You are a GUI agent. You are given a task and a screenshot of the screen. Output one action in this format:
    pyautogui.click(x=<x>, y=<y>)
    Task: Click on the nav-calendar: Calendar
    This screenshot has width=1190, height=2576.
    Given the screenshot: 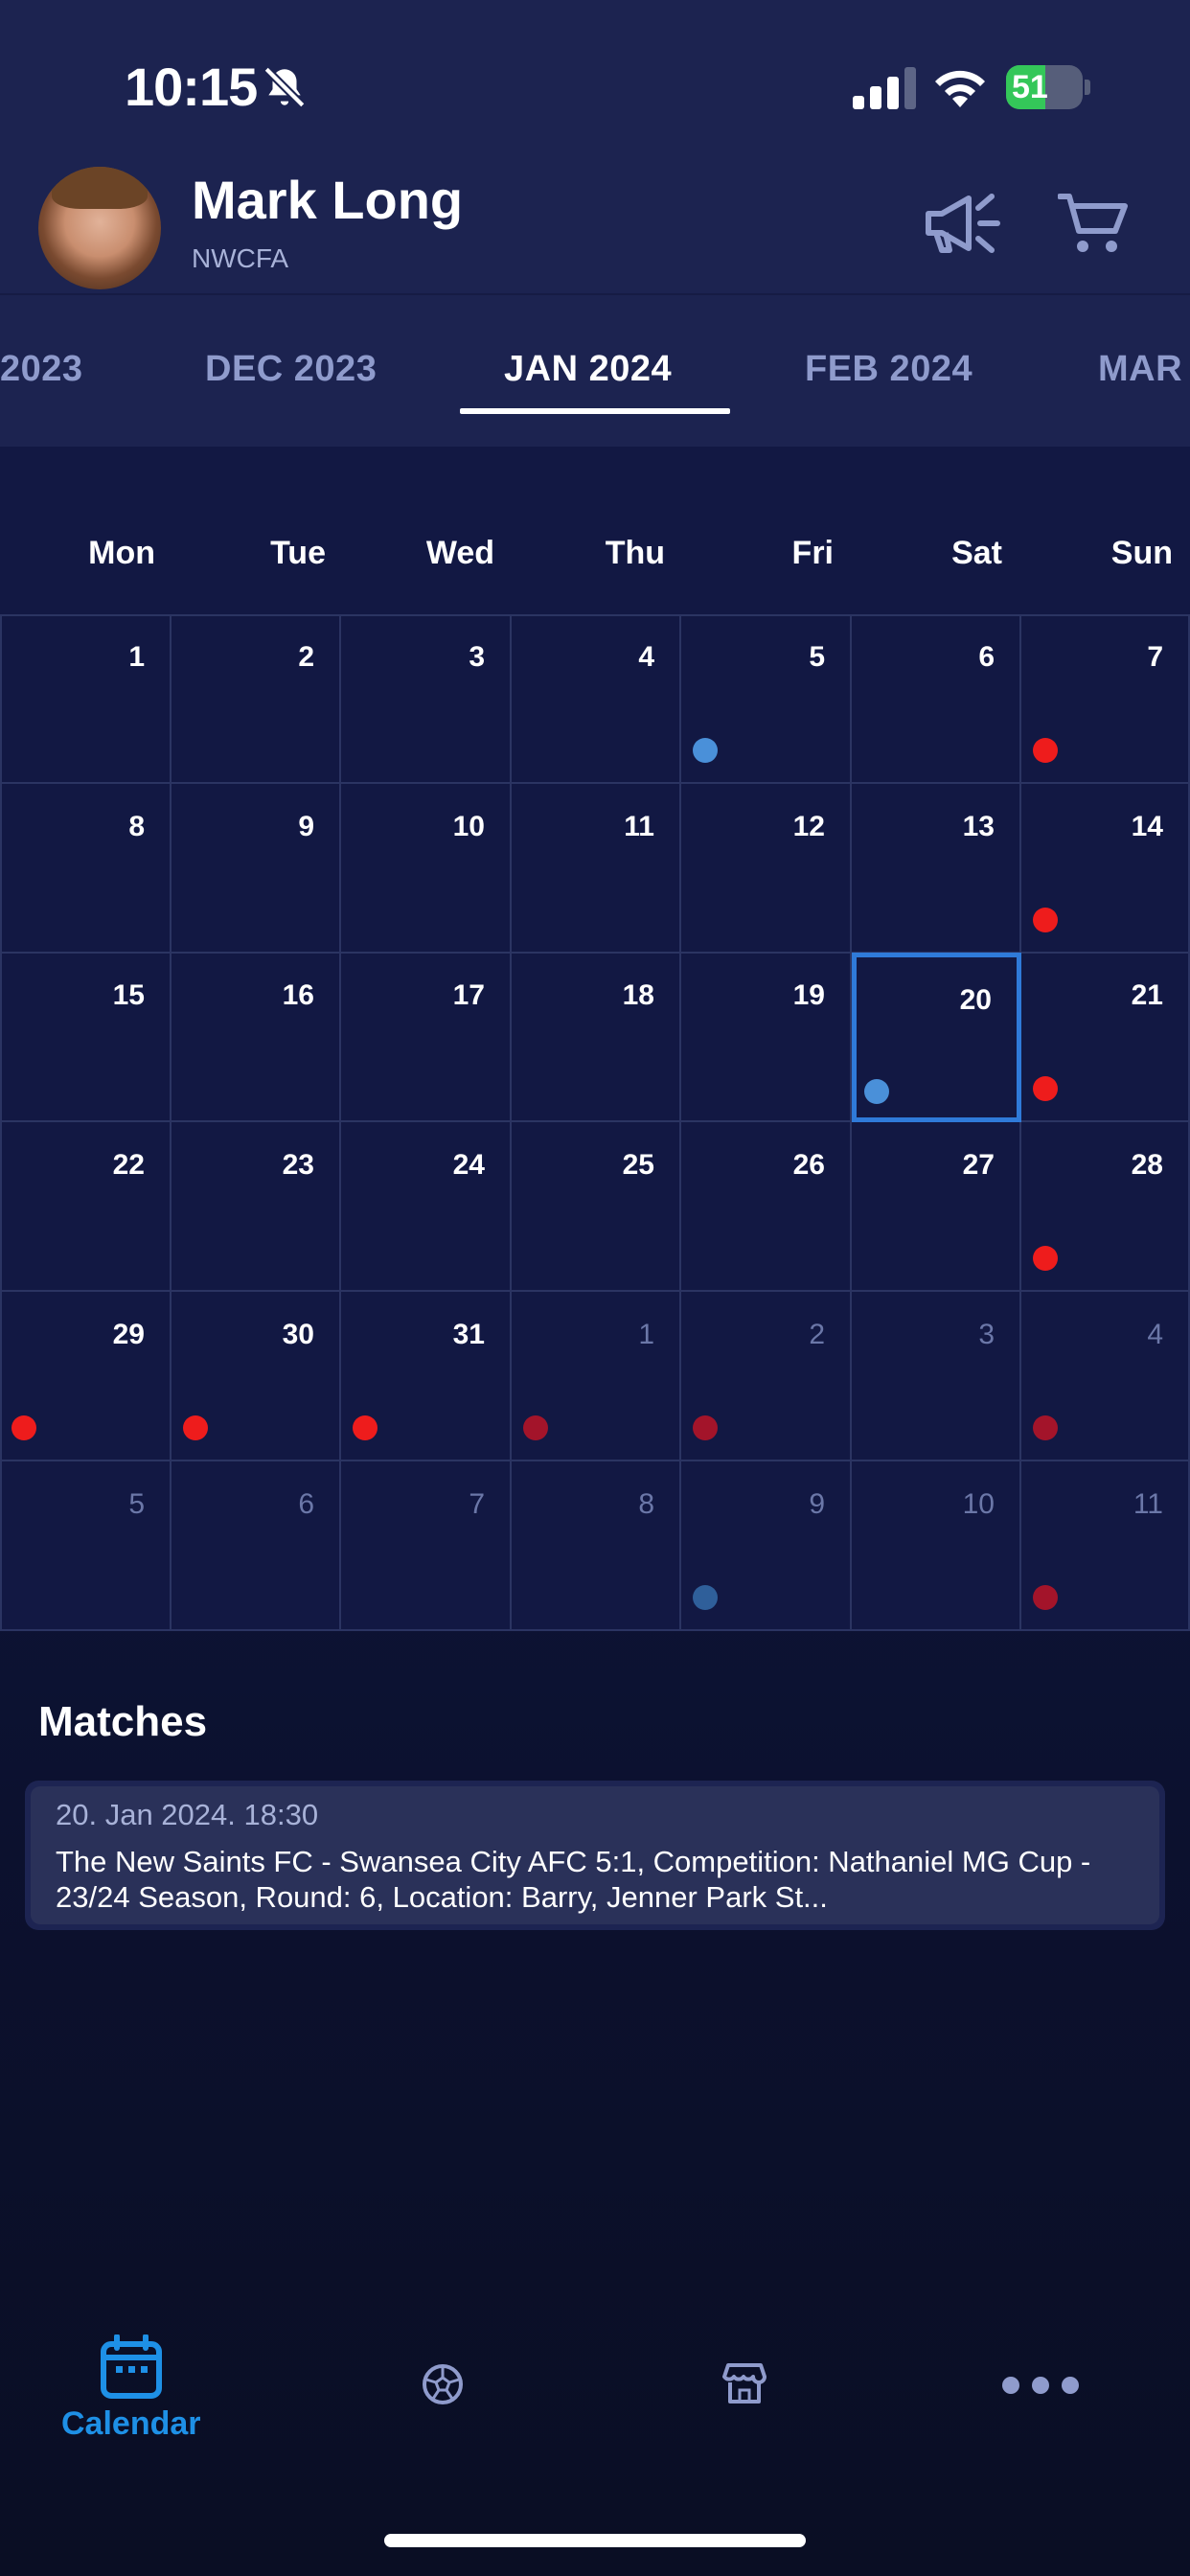 What is the action you would take?
    pyautogui.click(x=131, y=2388)
    